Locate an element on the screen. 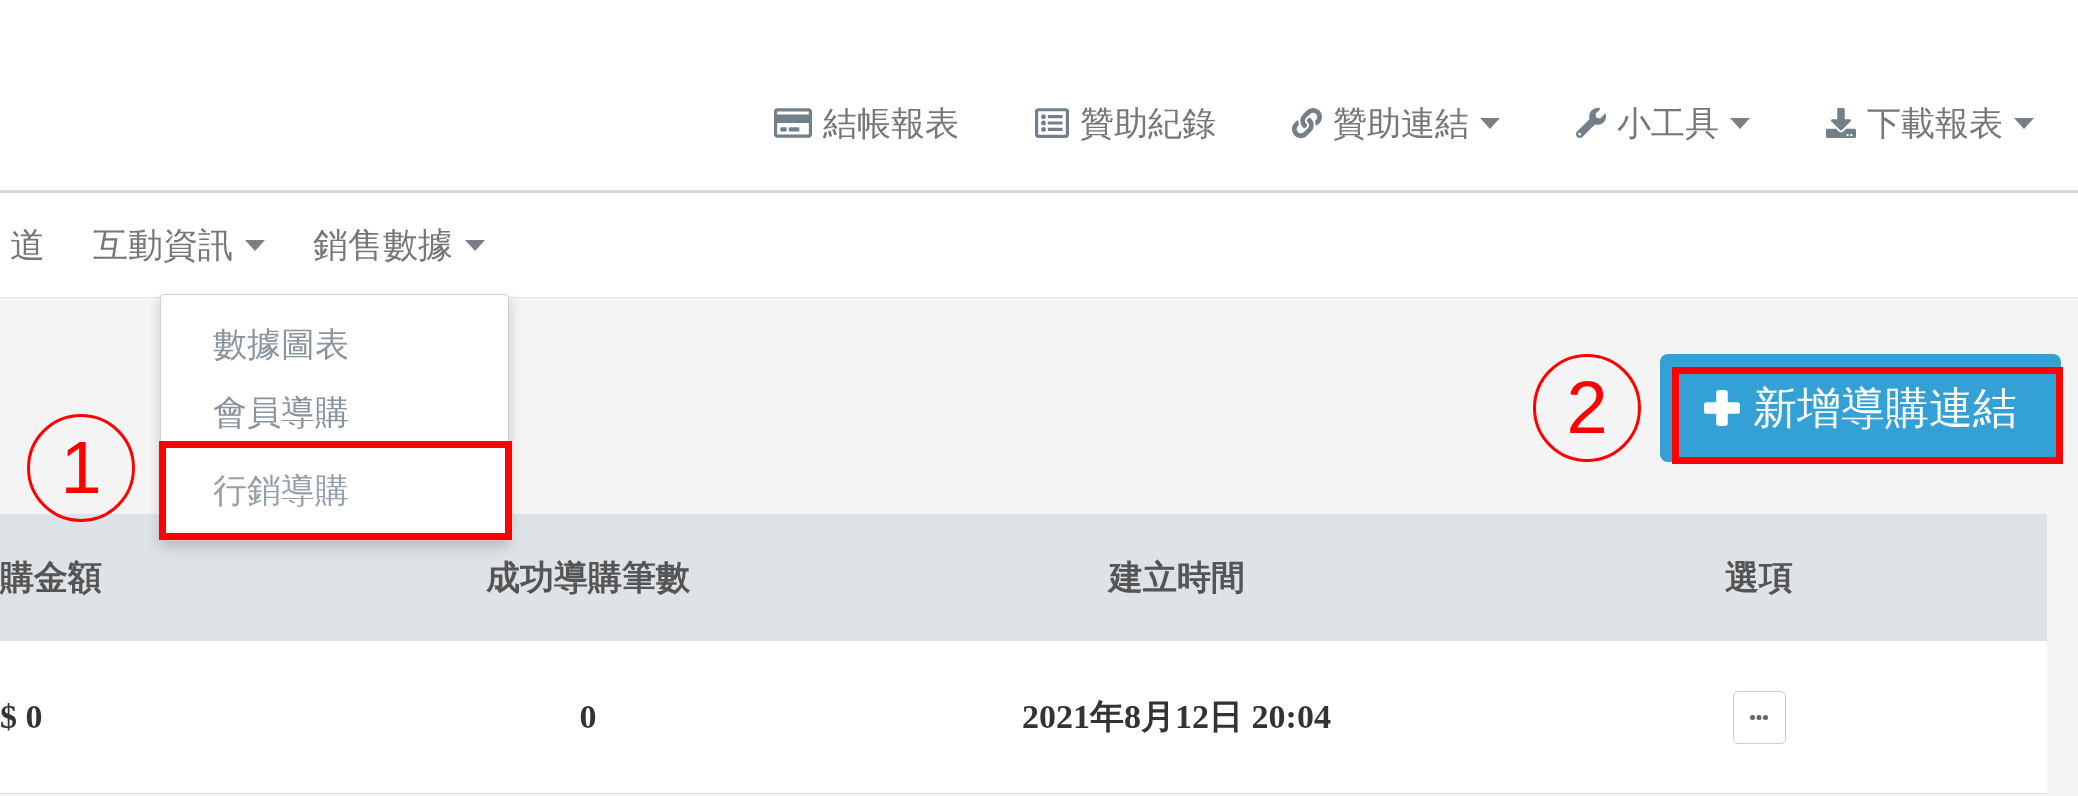  step-marker: 2 is located at coordinates (1587, 408).